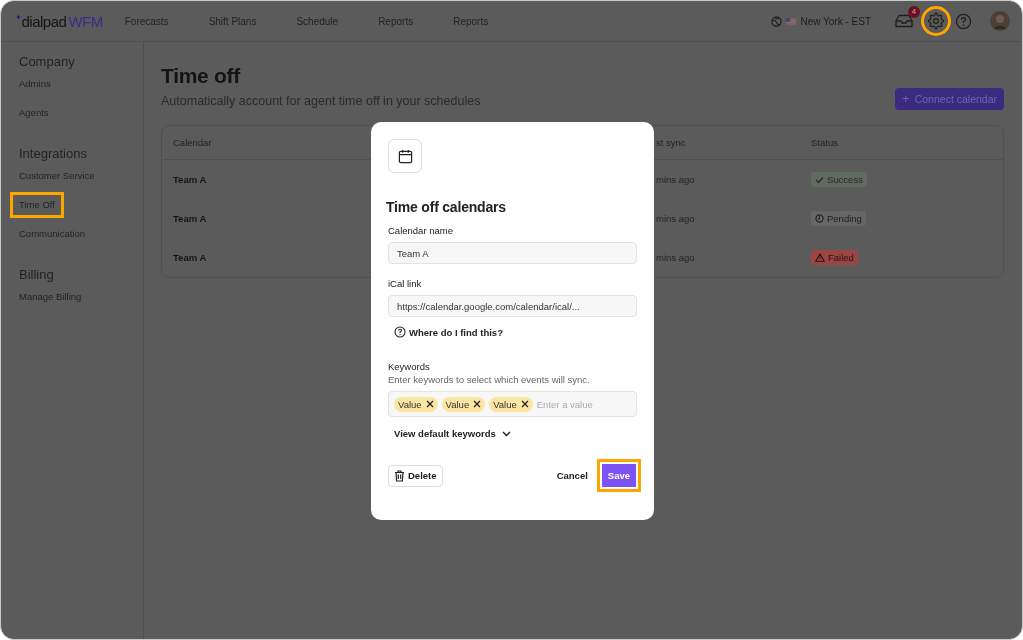  What do you see at coordinates (777, 21) in the screenshot?
I see `globe-icon` at bounding box center [777, 21].